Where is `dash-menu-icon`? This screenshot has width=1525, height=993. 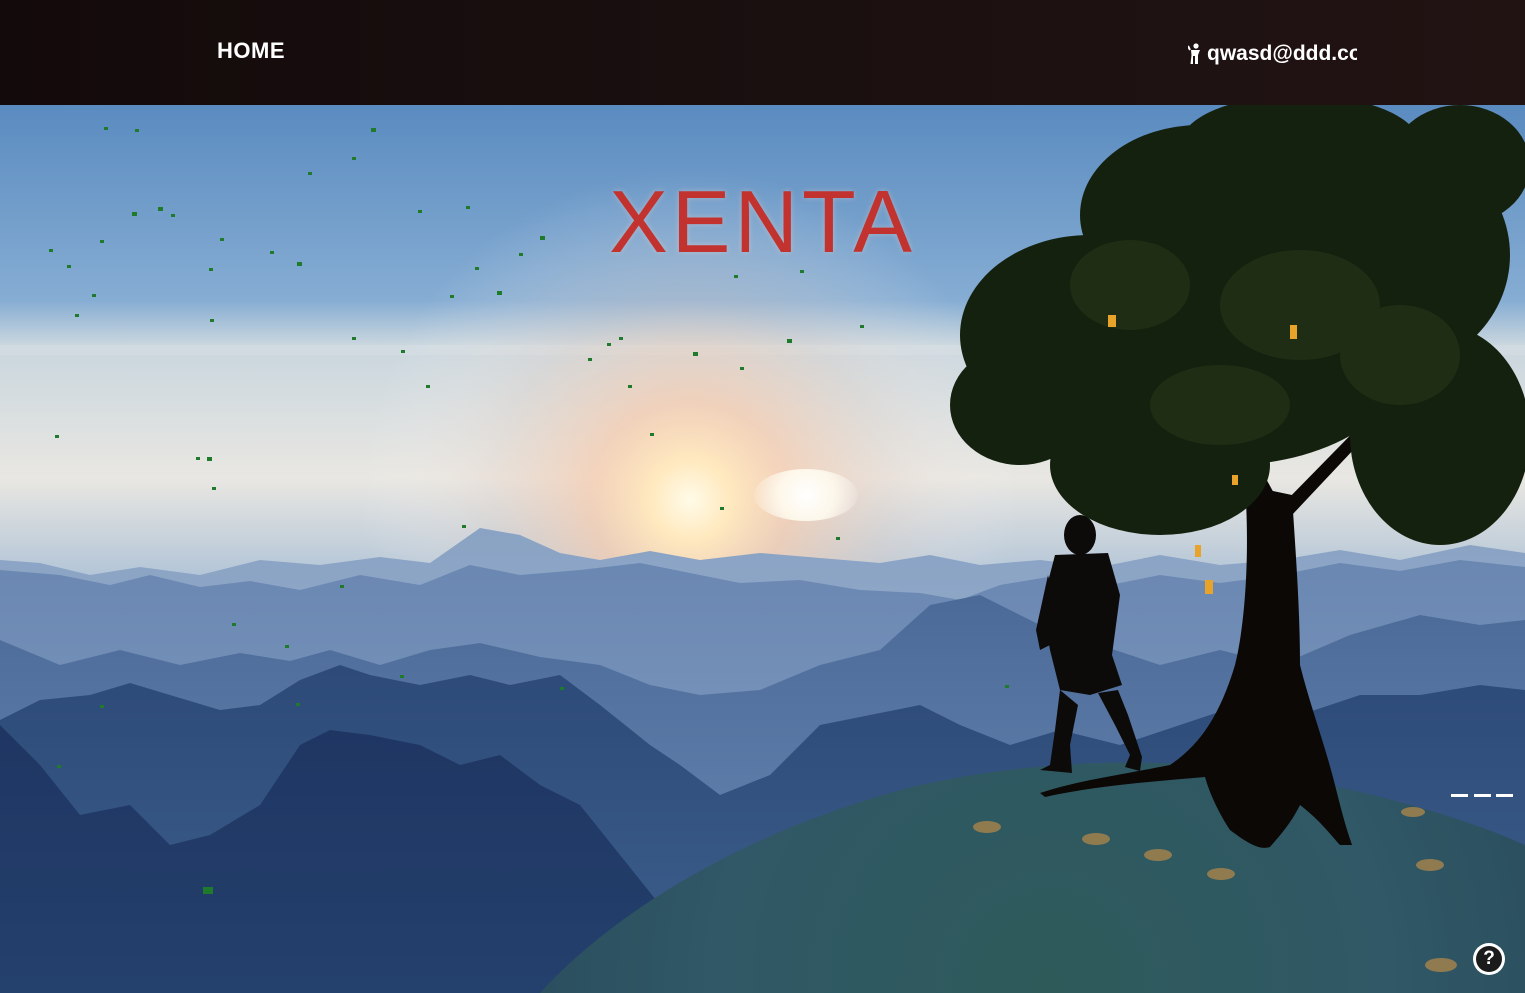 dash-menu-icon is located at coordinates (1482, 795).